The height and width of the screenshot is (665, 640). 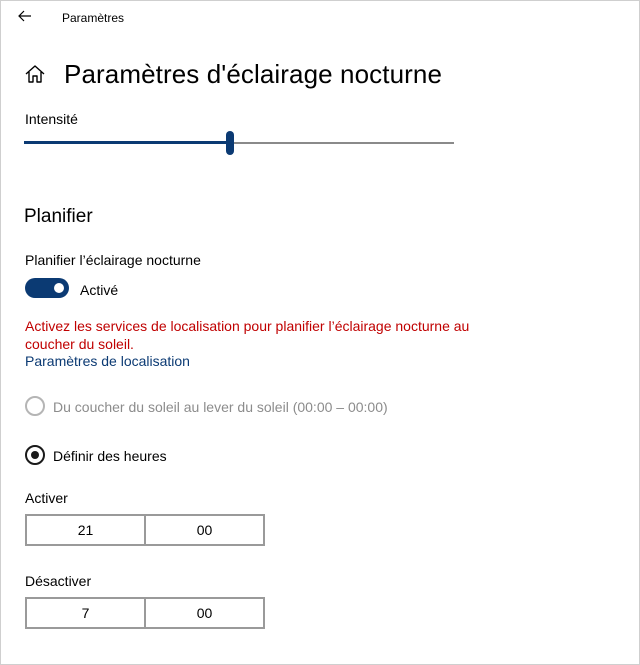 I want to click on schedule-toggle-label: Planifier l’éclairage nocturne, so click(x=113, y=260).